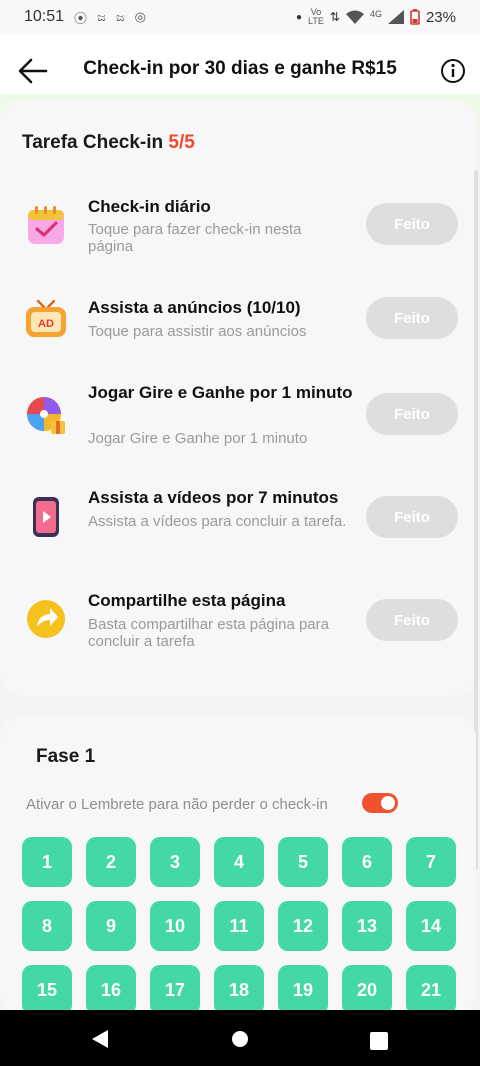 Image resolution: width=480 pixels, height=1066 pixels. What do you see at coordinates (149, 206) in the screenshot?
I see `task-name: Check-in diário` at bounding box center [149, 206].